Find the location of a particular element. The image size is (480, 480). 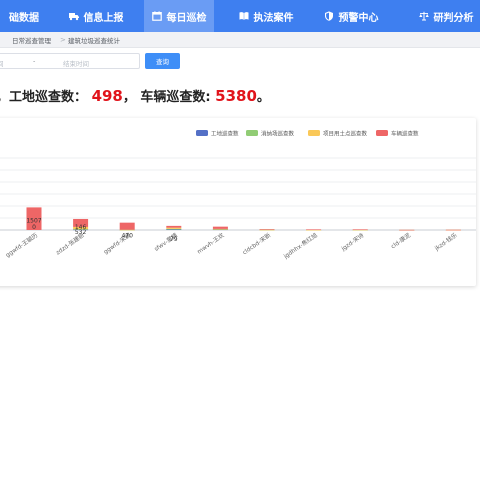

x-tick-label: ggwfd-王毓历 is located at coordinates (21, 245).